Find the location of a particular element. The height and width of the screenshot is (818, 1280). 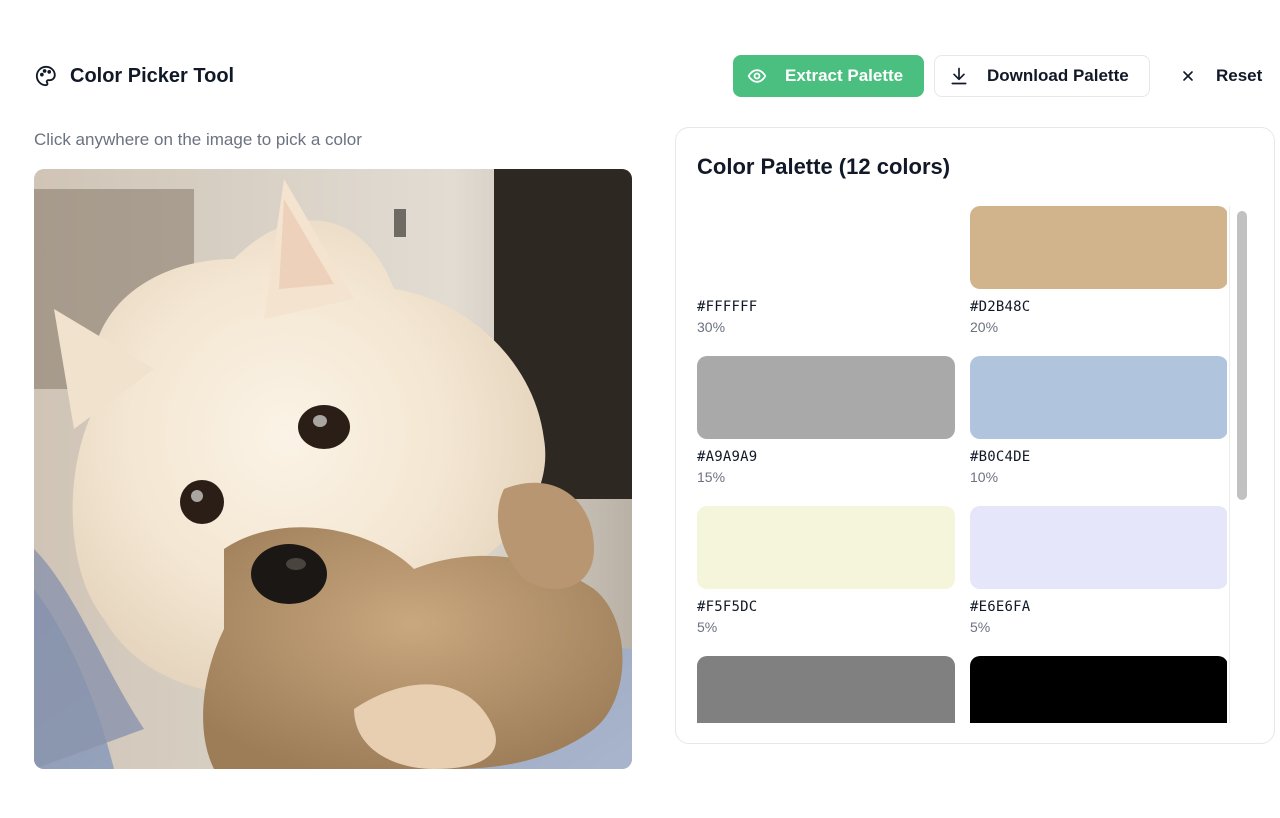

palette-swatch-item: #B0C4DE 10% is located at coordinates (1098, 431).